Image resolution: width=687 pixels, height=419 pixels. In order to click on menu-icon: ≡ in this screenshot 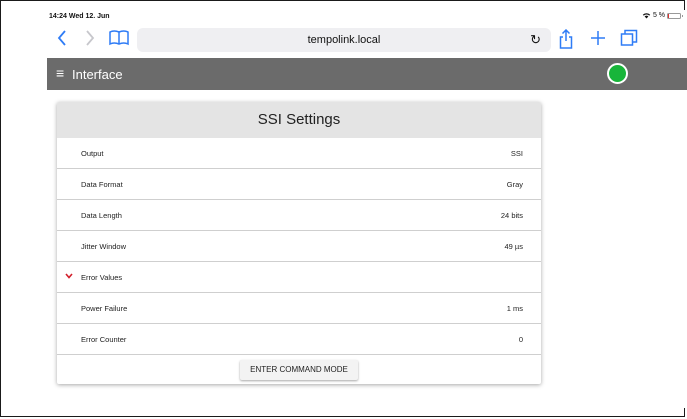, I will do `click(60, 73)`.